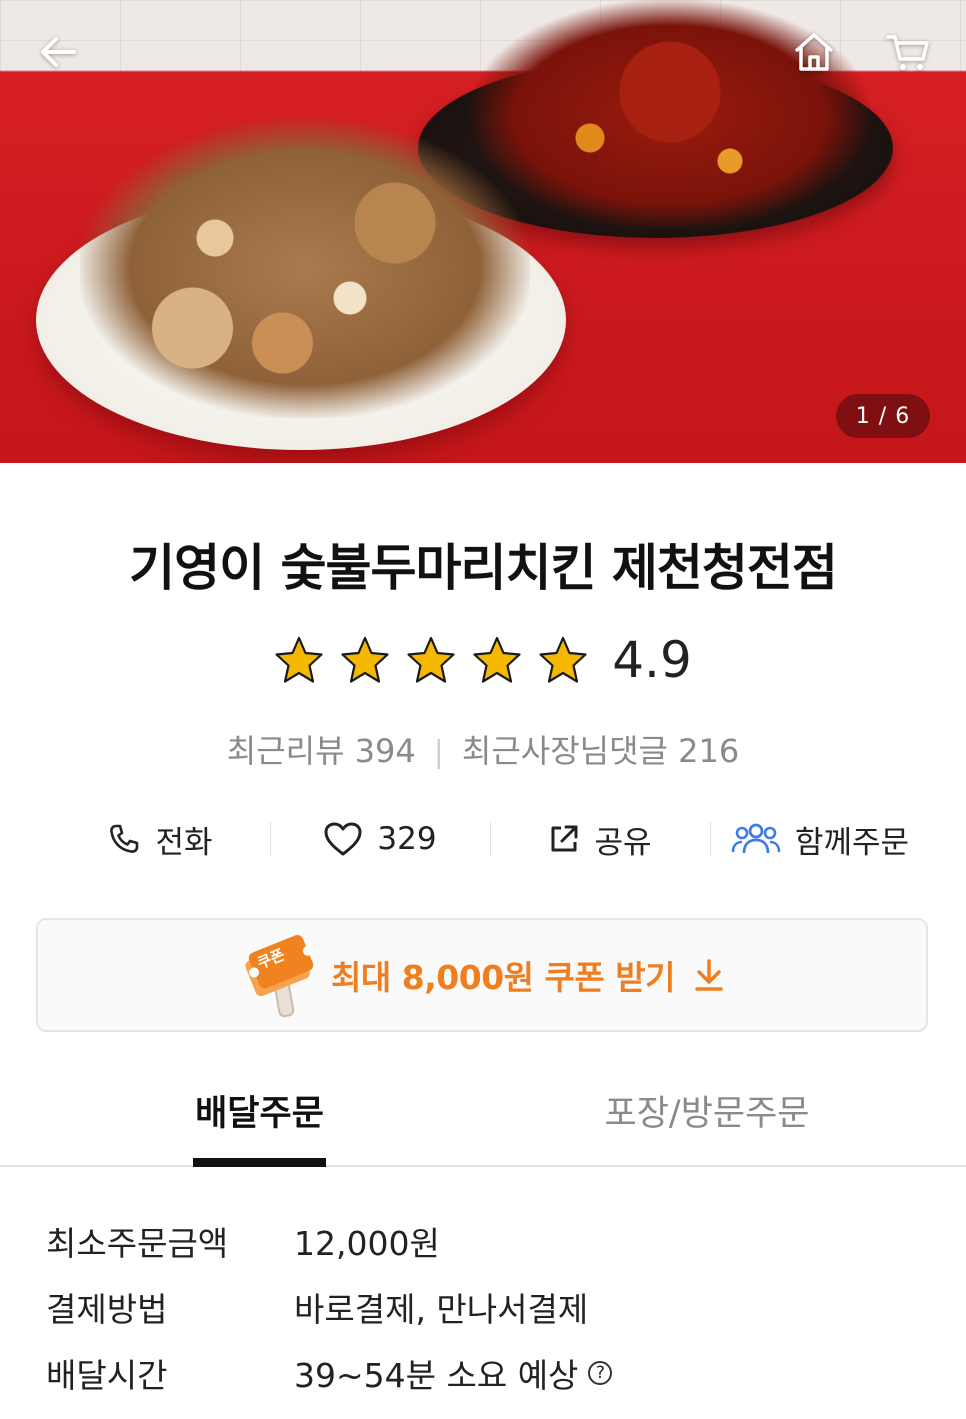 The width and height of the screenshot is (966, 1419). I want to click on download-arrow-icon, so click(709, 975).